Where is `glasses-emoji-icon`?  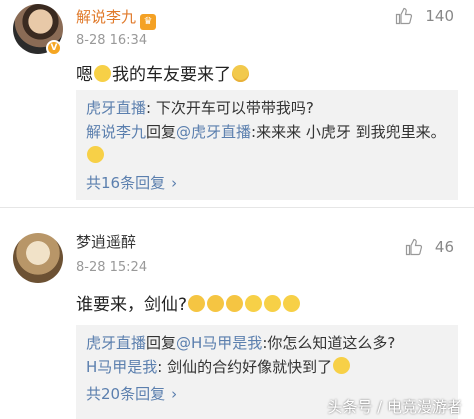 glasses-emoji-icon is located at coordinates (240, 73).